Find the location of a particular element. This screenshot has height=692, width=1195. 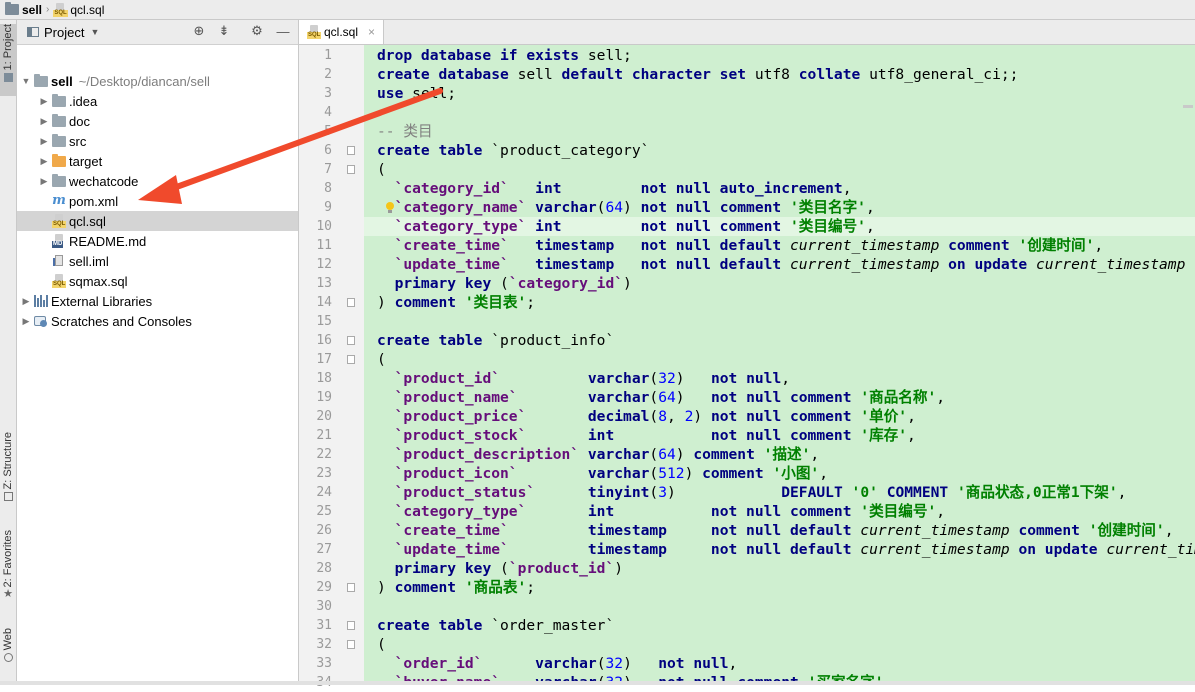

breadcrumb-project: sell is located at coordinates (24, 9).